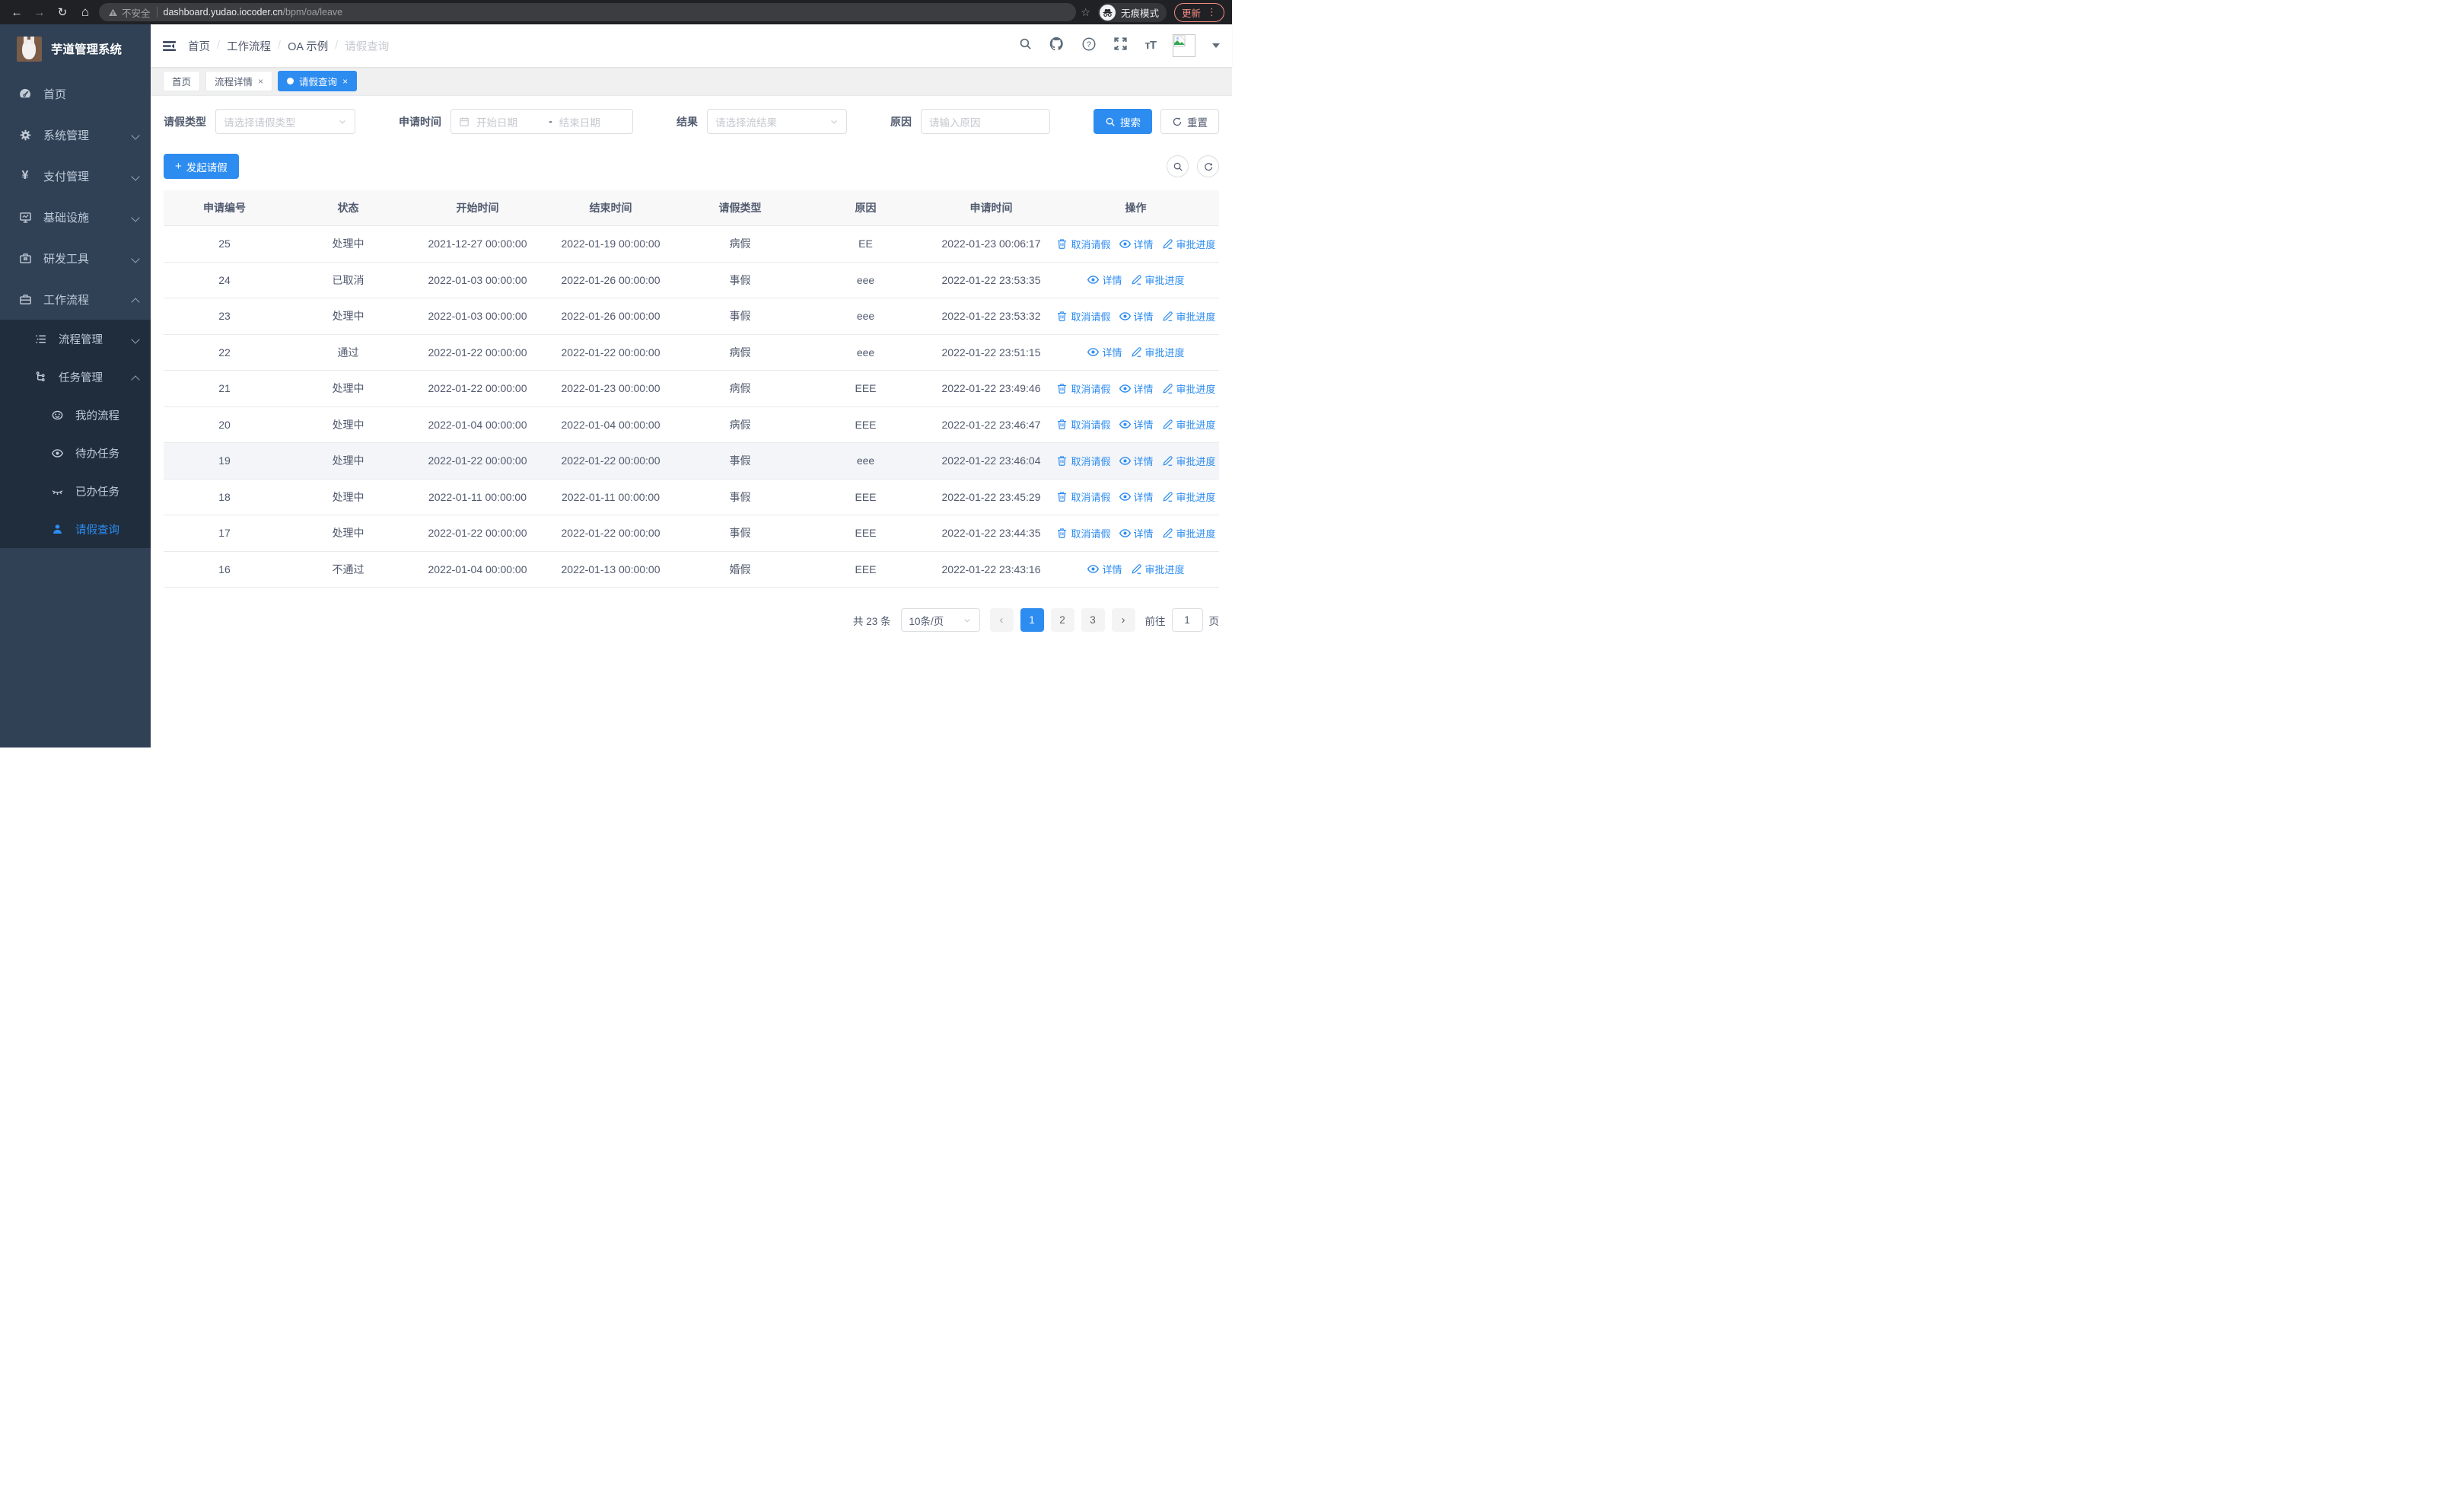 The width and height of the screenshot is (2464, 1495). What do you see at coordinates (740, 569) in the screenshot?
I see `cell-leave-type: 婚假` at bounding box center [740, 569].